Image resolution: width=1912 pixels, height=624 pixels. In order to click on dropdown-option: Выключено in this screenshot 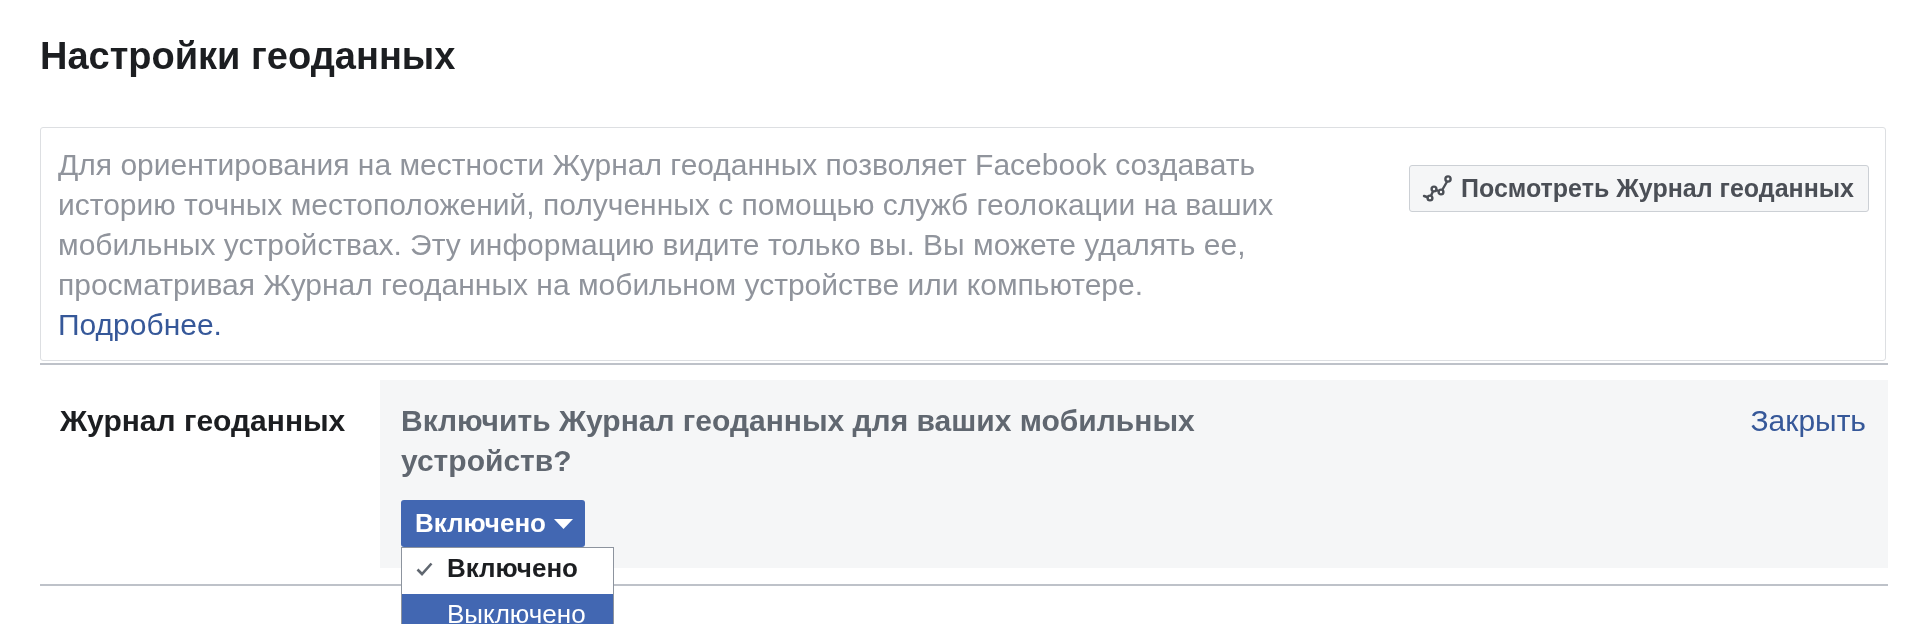, I will do `click(507, 609)`.